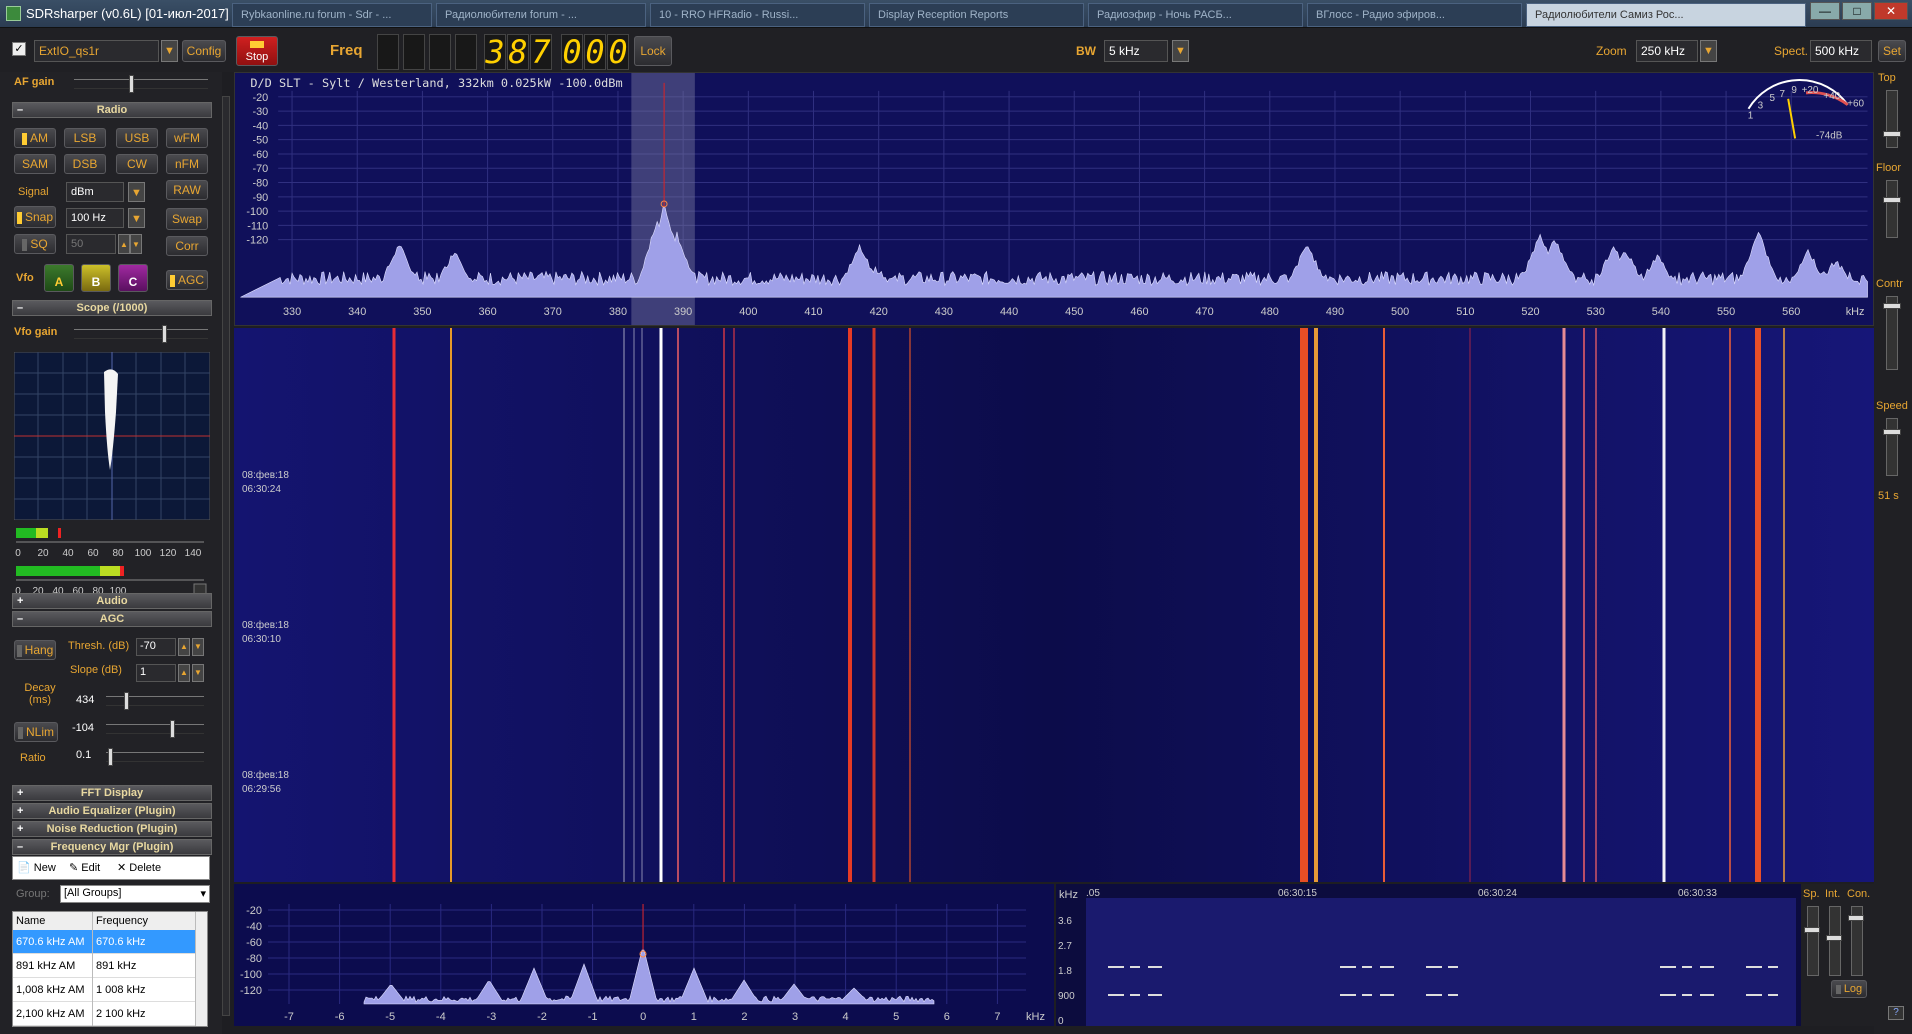 Image resolution: width=1912 pixels, height=1034 pixels. I want to click on log-button: Log, so click(1849, 989).